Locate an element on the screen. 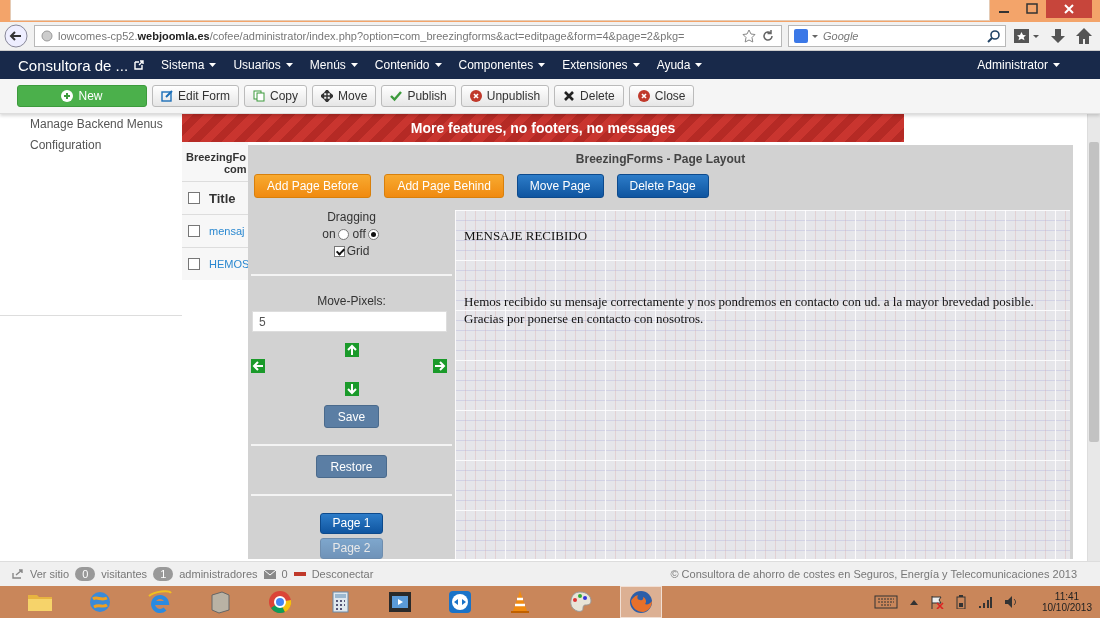  sidebar-link: Configuration is located at coordinates (106, 145).